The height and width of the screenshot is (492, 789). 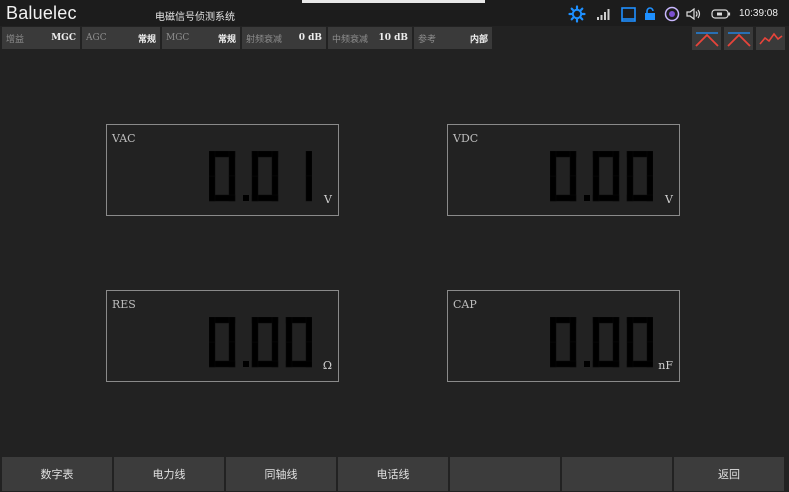 What do you see at coordinates (96, 38) in the screenshot?
I see `info-agc-label: AGC` at bounding box center [96, 38].